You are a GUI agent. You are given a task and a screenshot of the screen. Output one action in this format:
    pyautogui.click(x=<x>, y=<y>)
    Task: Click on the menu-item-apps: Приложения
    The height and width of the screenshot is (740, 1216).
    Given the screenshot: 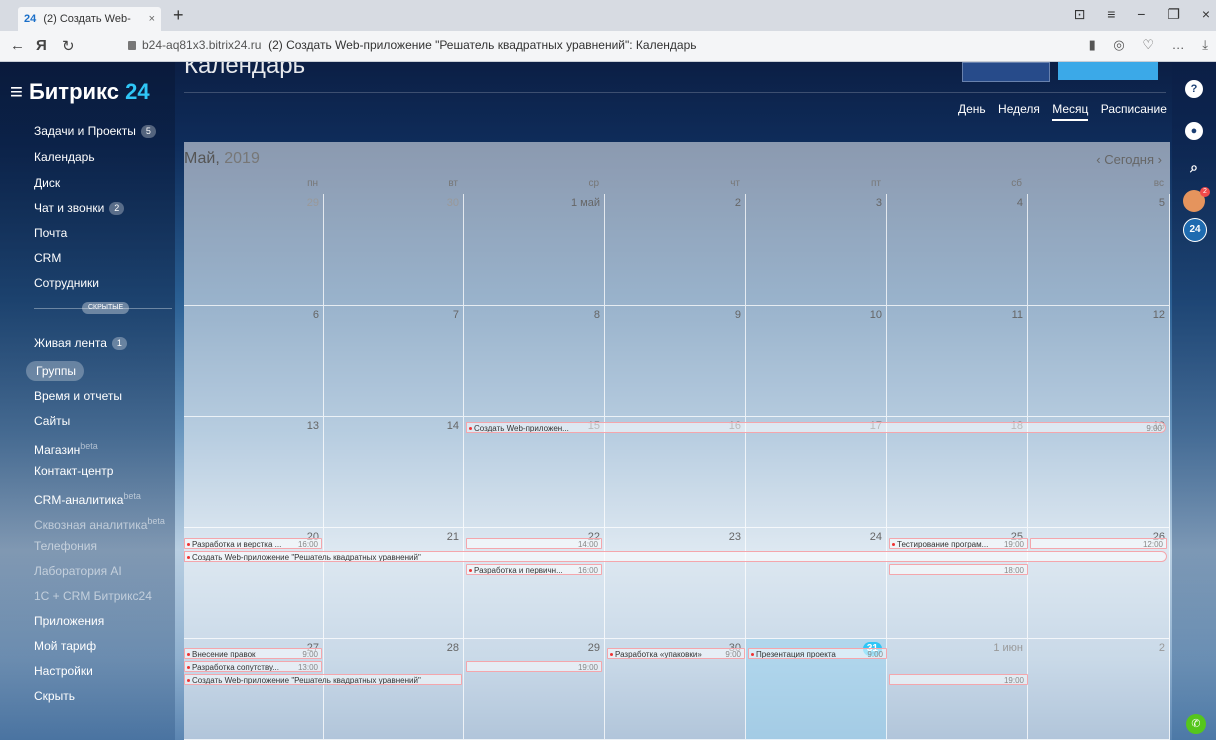 What is the action you would take?
    pyautogui.click(x=69, y=621)
    